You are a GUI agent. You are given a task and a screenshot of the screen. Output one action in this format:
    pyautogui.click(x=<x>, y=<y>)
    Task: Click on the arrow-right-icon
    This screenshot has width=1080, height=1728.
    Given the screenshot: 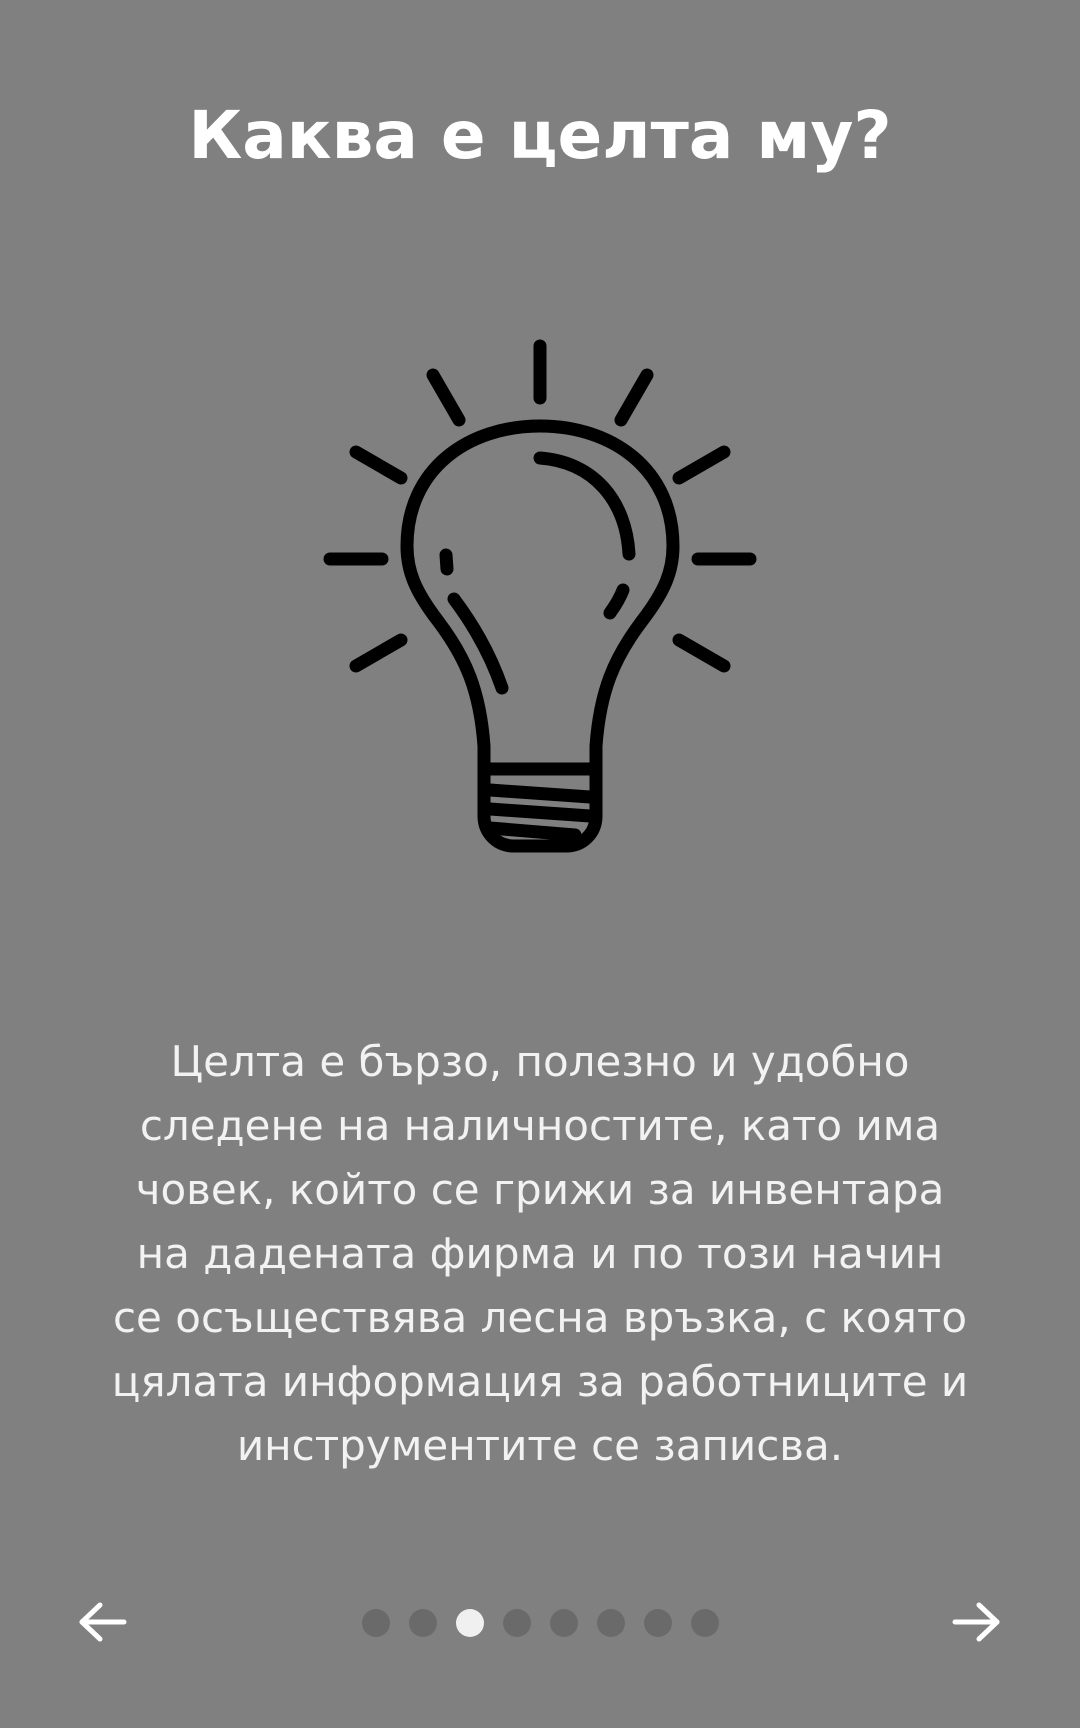 What is the action you would take?
    pyautogui.click(x=976, y=1622)
    